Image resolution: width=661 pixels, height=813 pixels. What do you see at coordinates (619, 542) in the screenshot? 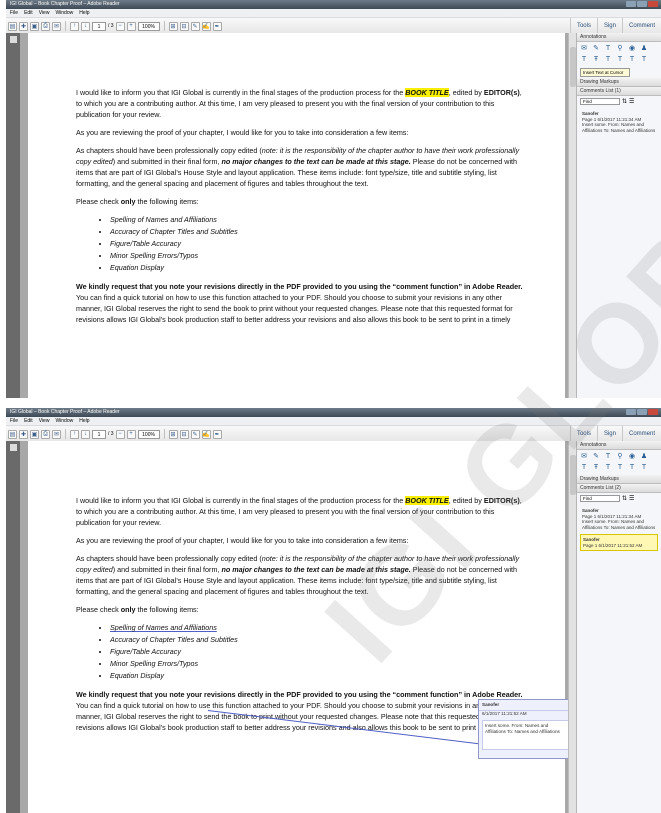
I see `comment-item-selected: Sanofer Page 1 6/1/2017 11:21:52 AM` at bounding box center [619, 542].